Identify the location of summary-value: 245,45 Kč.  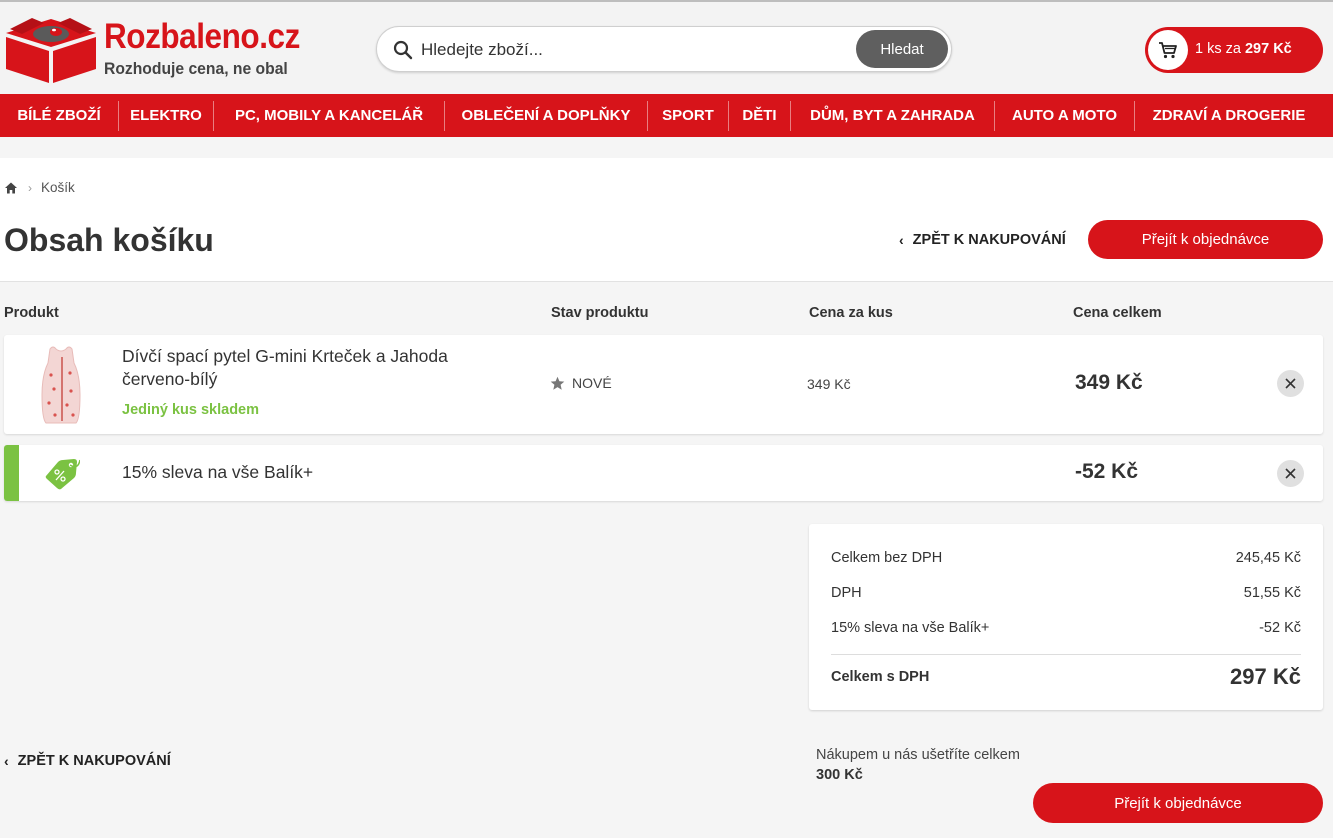
(1268, 558).